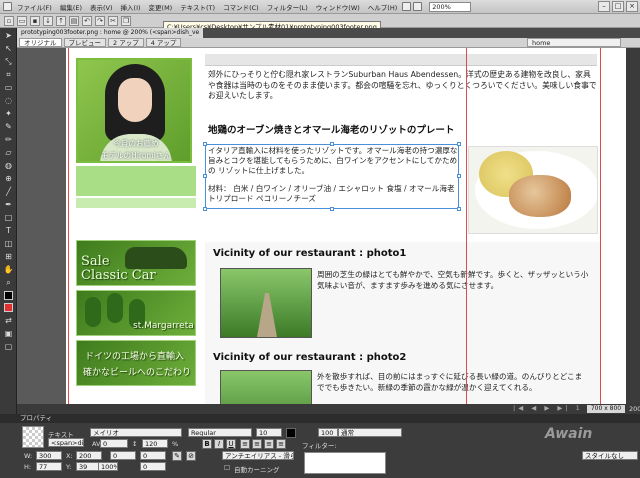 This screenshot has height=478, width=640. What do you see at coordinates (633, 226) in the screenshot?
I see `canvas-scroll-strip` at bounding box center [633, 226].